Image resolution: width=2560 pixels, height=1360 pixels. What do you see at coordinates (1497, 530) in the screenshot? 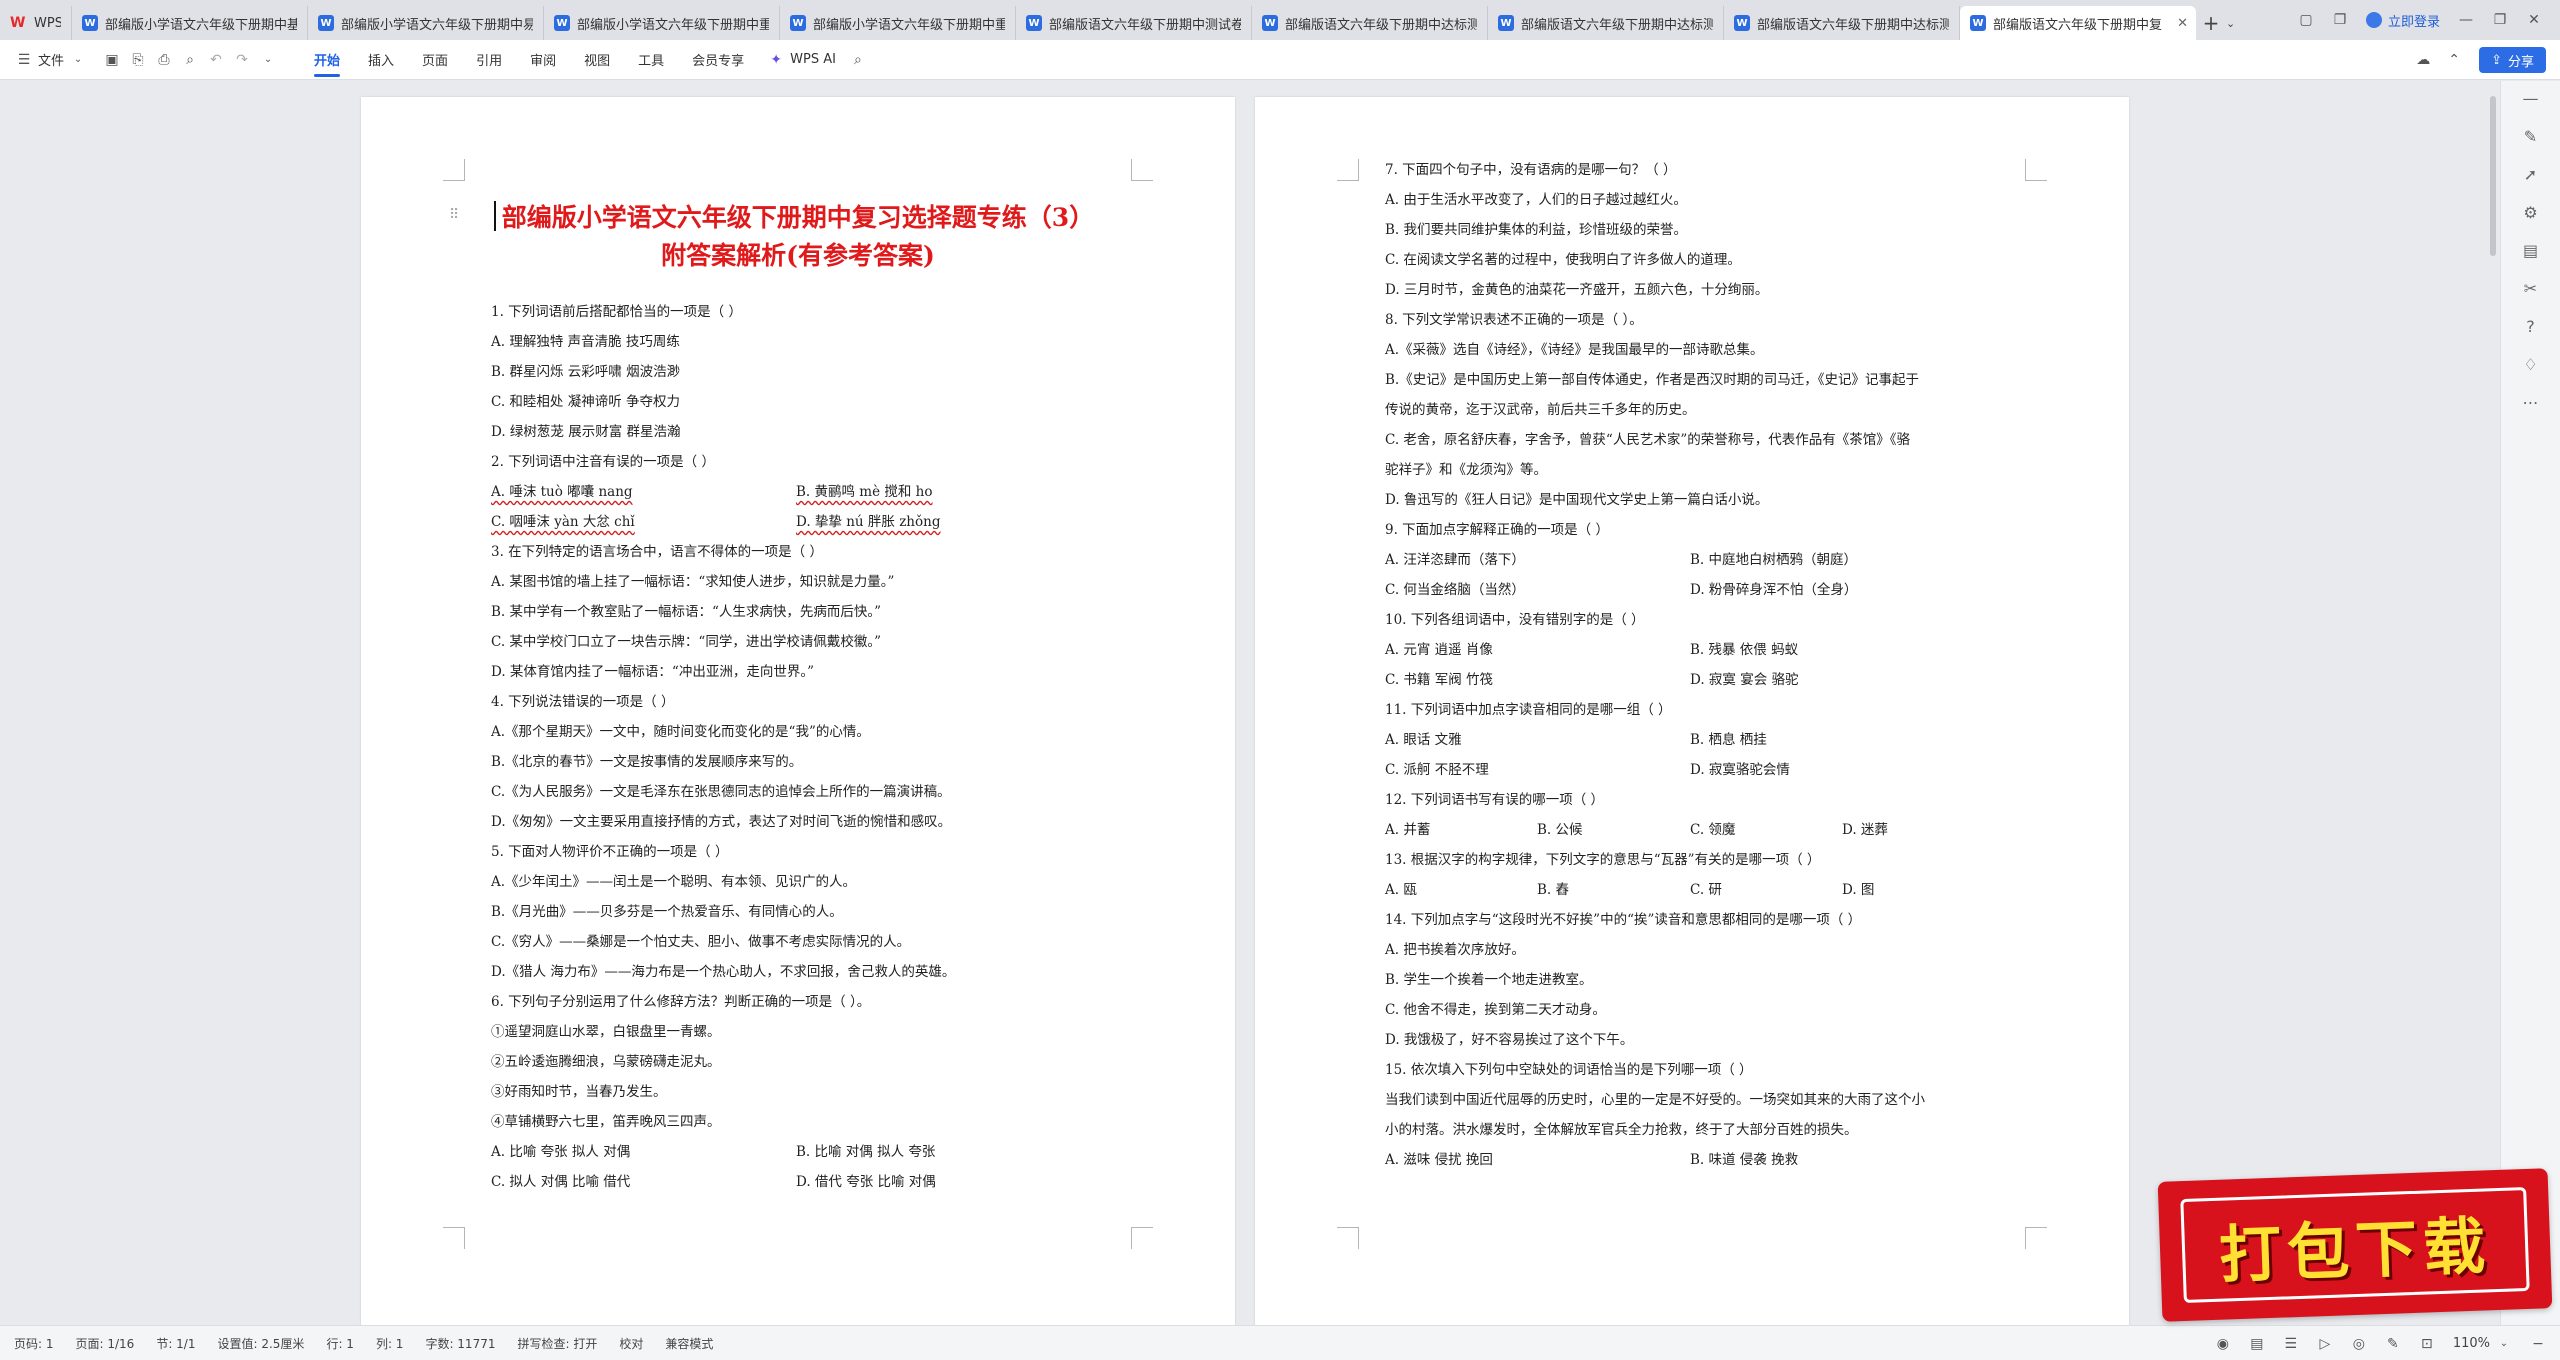
I see `question: 9. 下面加点字解释正确的一项是（ ）` at bounding box center [1497, 530].